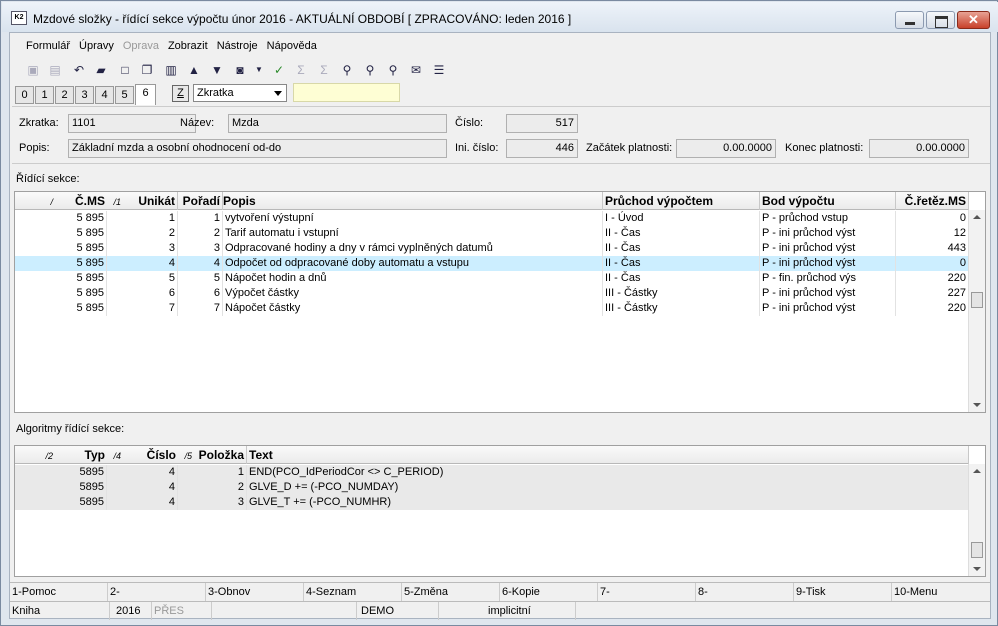  Describe the element at coordinates (188, 46) in the screenshot. I see `menu-zobrazit: Zobrazit` at that location.